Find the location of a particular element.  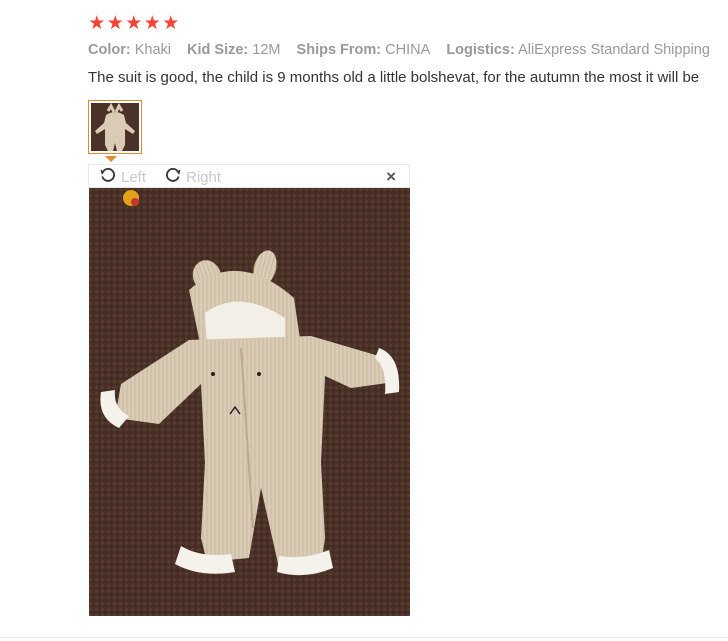

close-icon: × is located at coordinates (391, 177).